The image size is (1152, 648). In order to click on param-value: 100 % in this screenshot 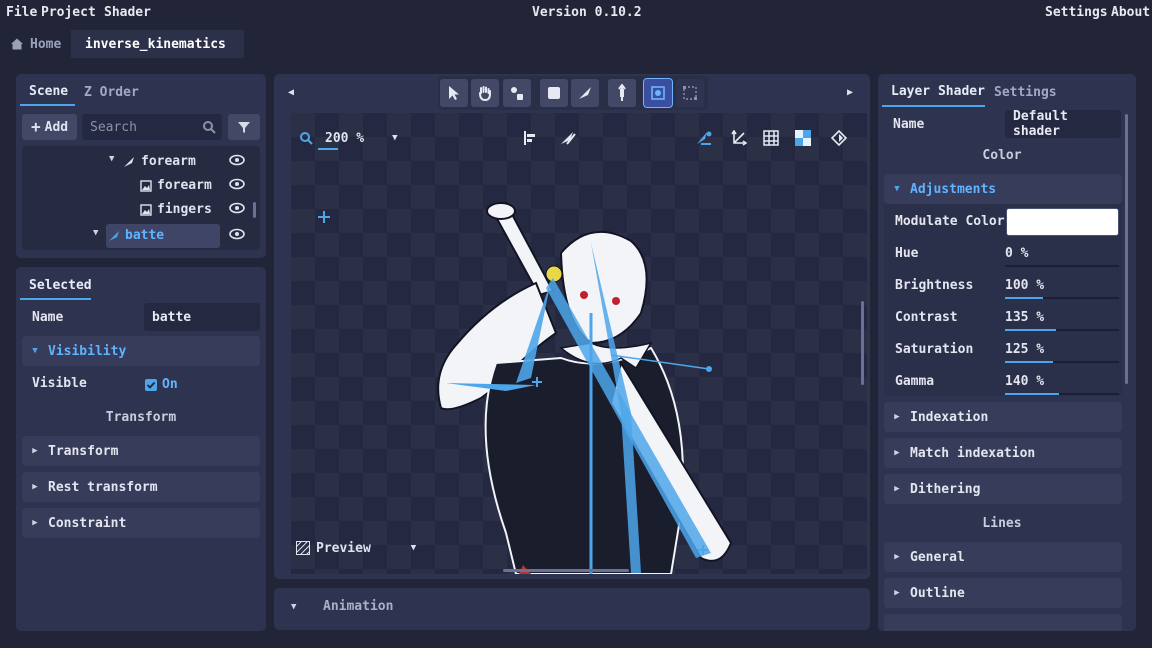, I will do `click(1024, 285)`.